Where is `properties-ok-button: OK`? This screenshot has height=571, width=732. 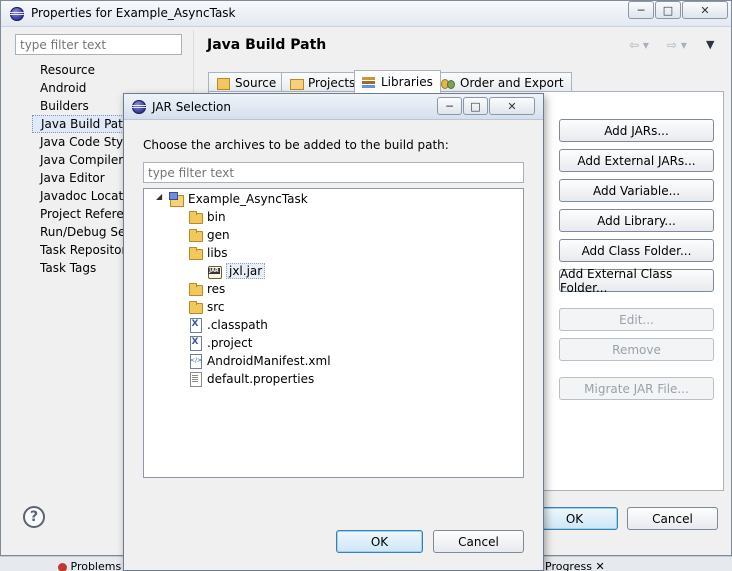
properties-ok-button: OK is located at coordinates (574, 518).